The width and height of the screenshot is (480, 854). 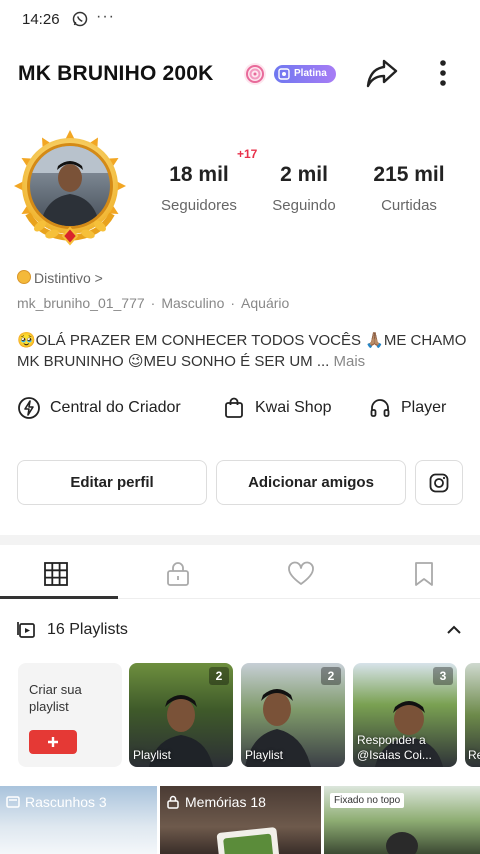 What do you see at coordinates (311, 482) in the screenshot?
I see `add-friends-button: Adicionar amigos` at bounding box center [311, 482].